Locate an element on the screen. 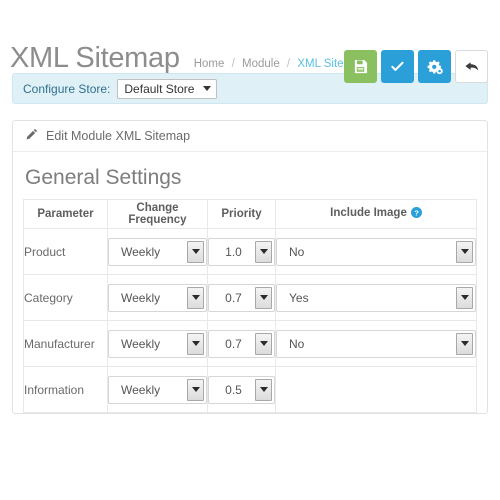 The image size is (500, 500). table-row: Product Weekly 1.0 No is located at coordinates (250, 252).